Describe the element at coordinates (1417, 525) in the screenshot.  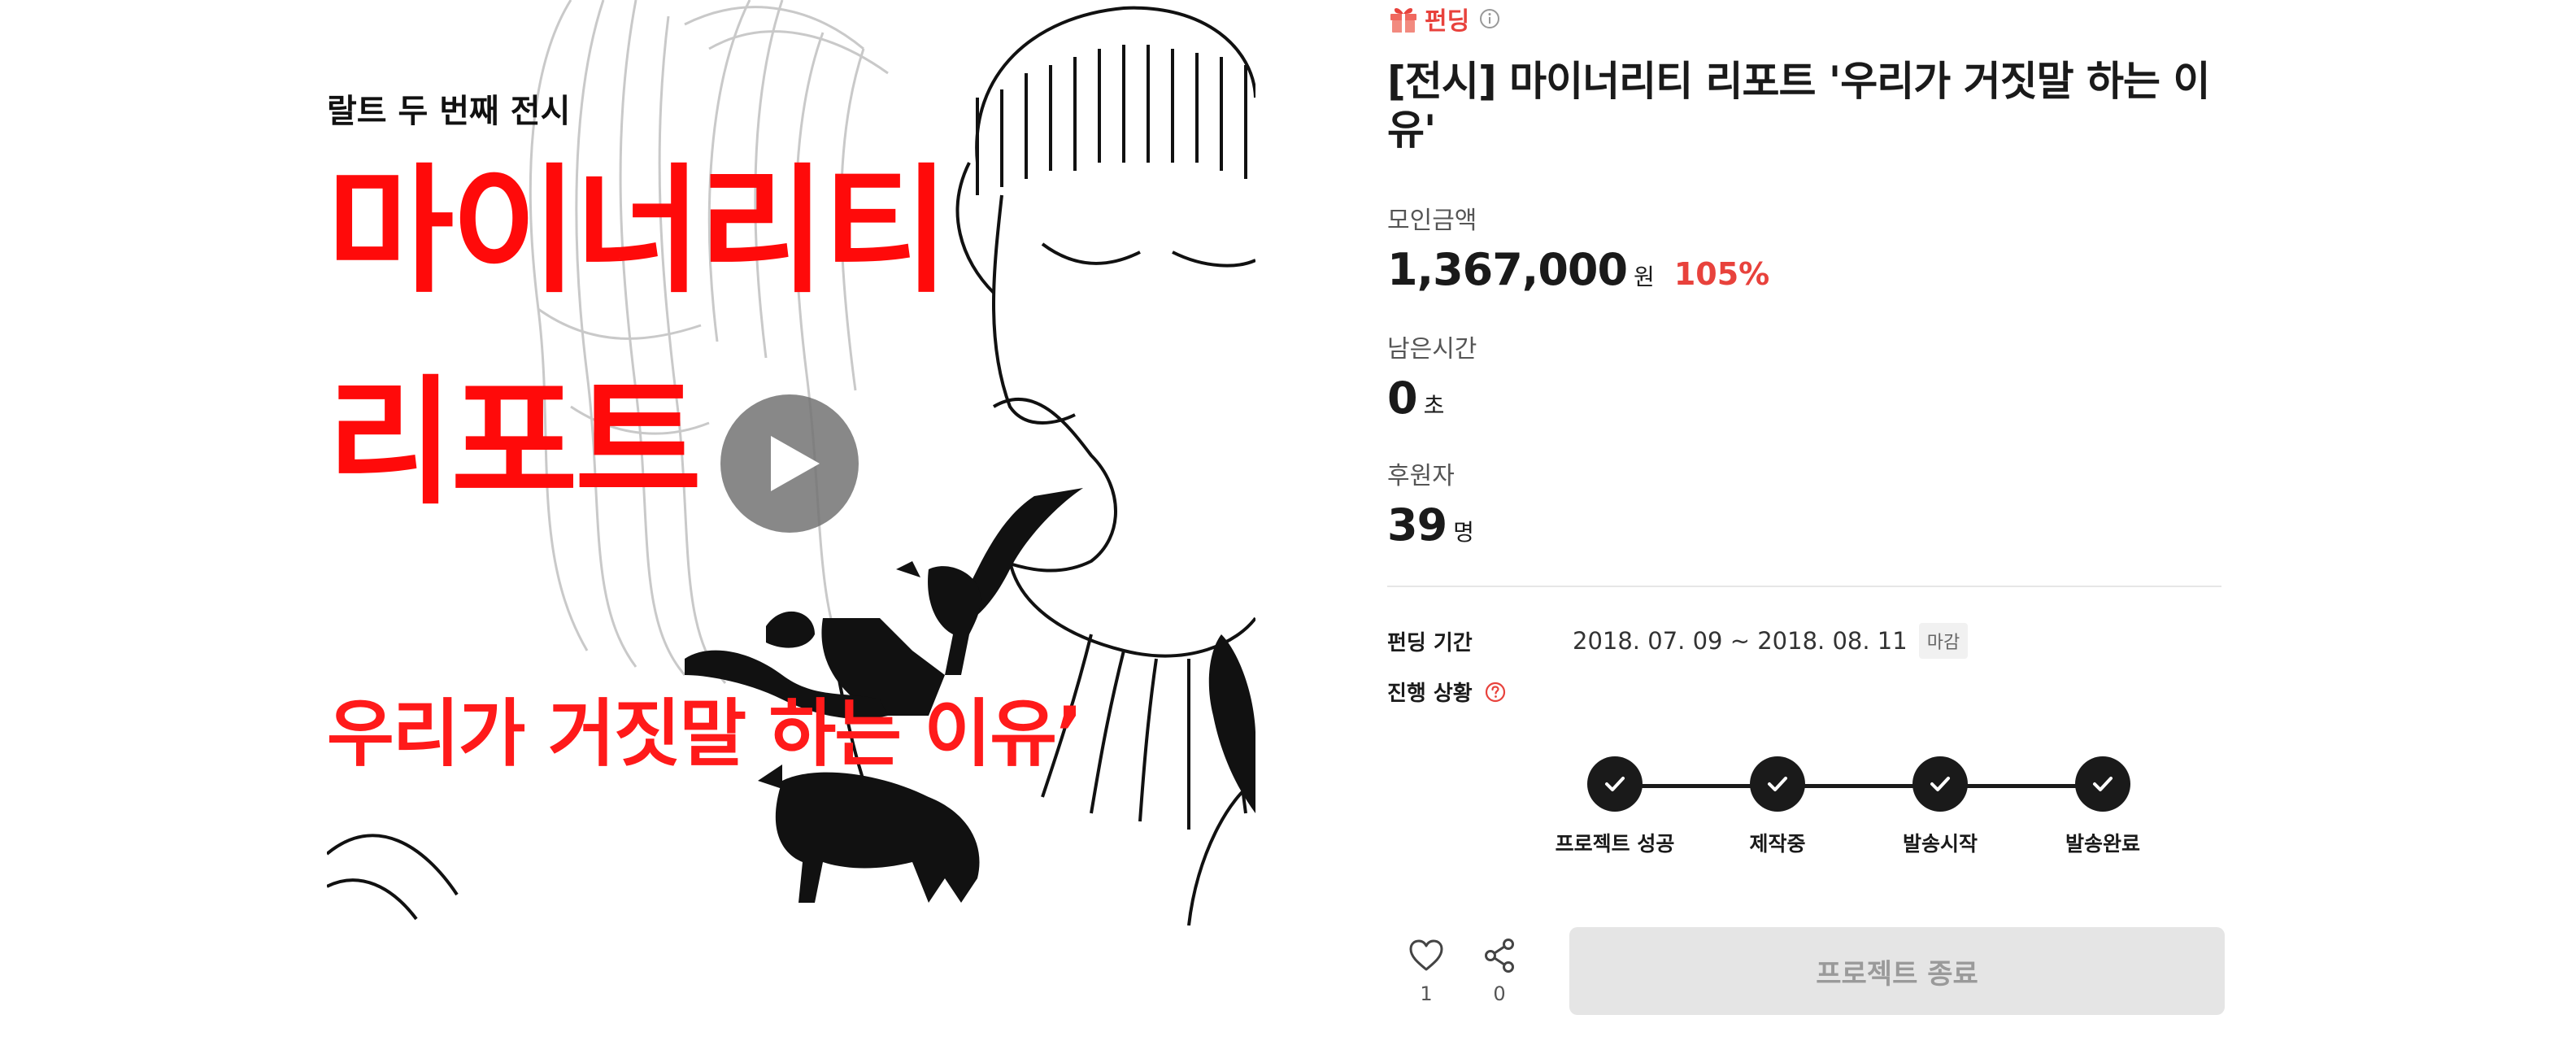
I see `backers-value: 39` at that location.